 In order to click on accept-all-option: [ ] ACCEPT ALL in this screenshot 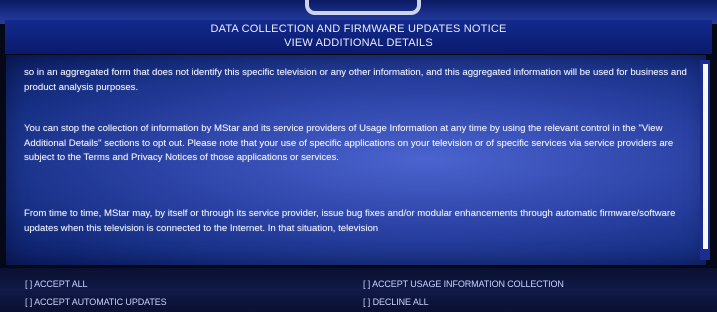, I will do `click(56, 284)`.